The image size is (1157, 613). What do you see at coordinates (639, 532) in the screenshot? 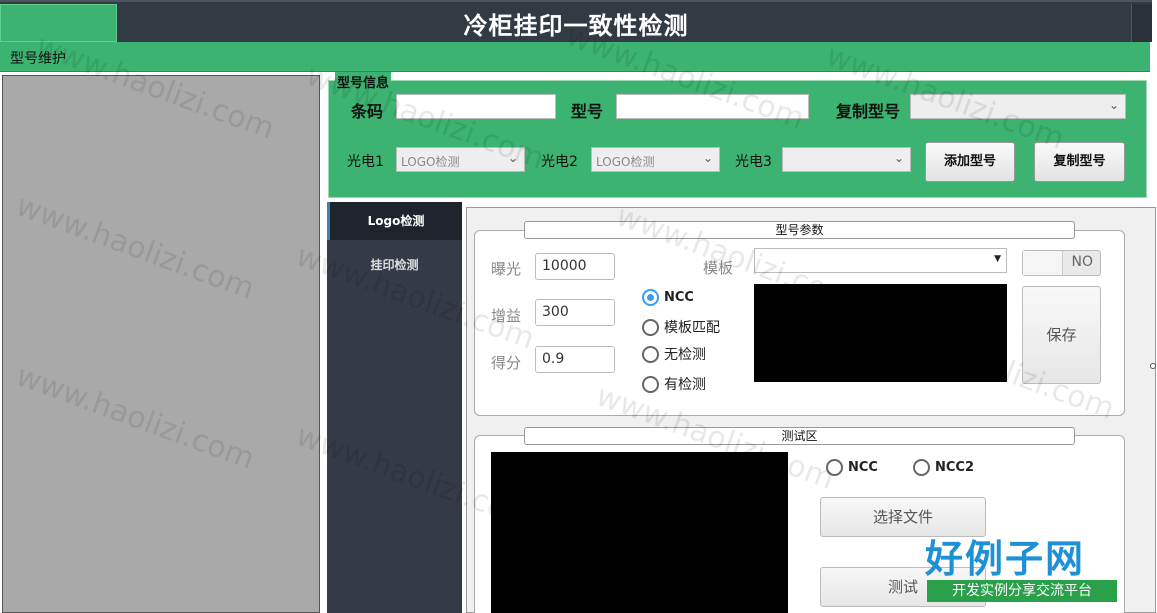
I see `test-image-view` at bounding box center [639, 532].